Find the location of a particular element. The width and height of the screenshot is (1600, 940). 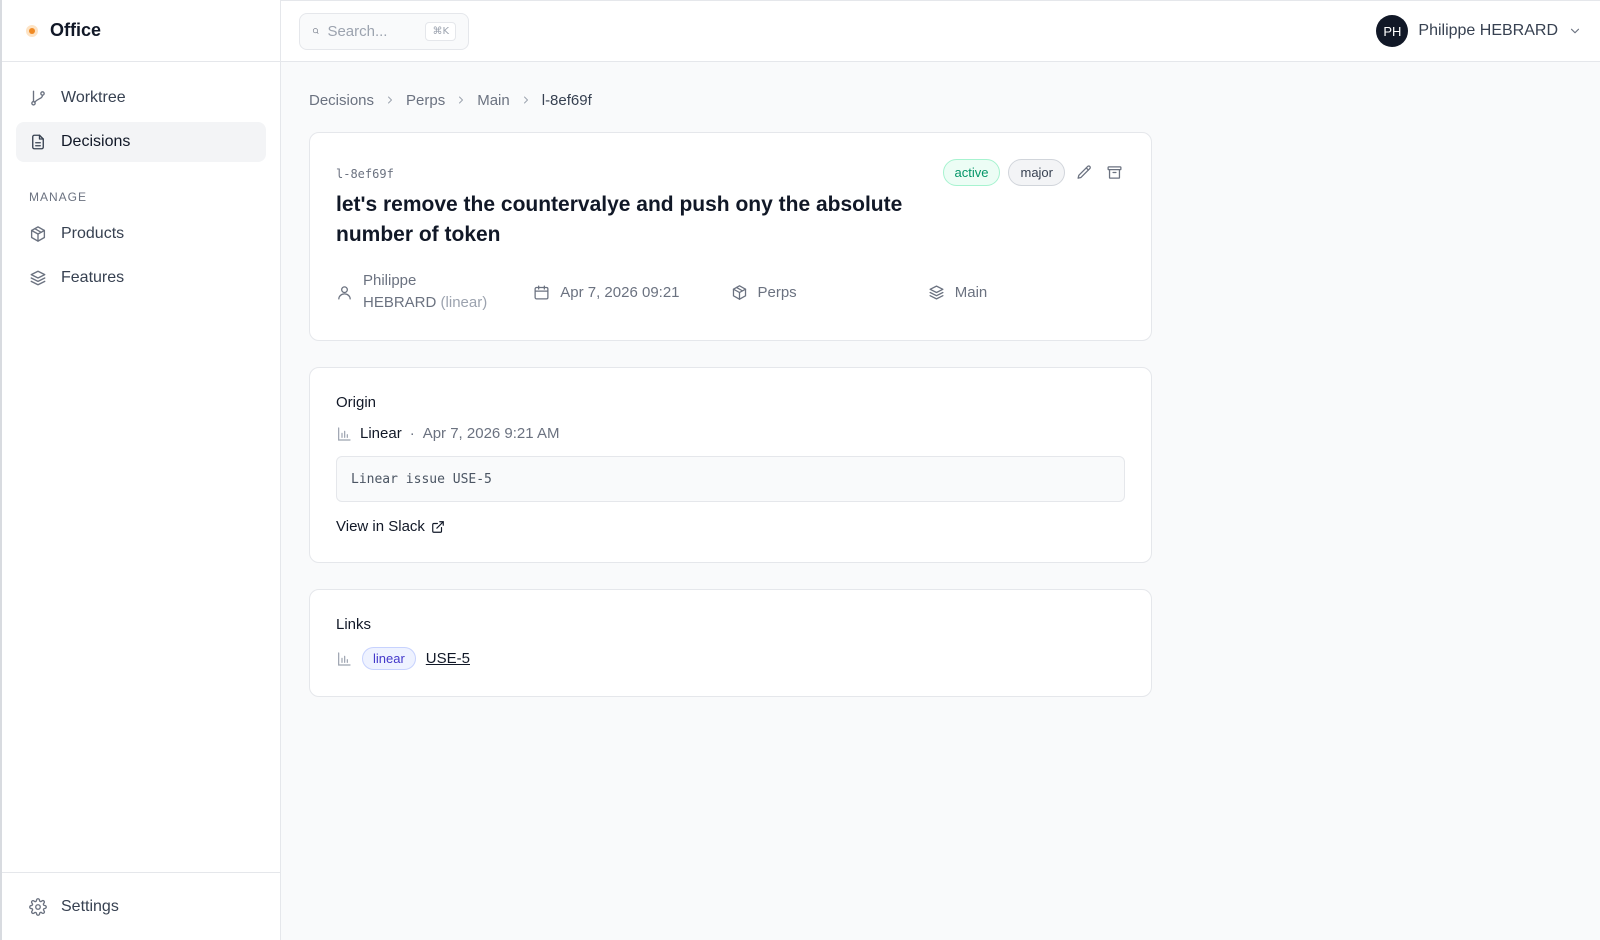

breadcrumb-decisions: Decisions is located at coordinates (341, 100).